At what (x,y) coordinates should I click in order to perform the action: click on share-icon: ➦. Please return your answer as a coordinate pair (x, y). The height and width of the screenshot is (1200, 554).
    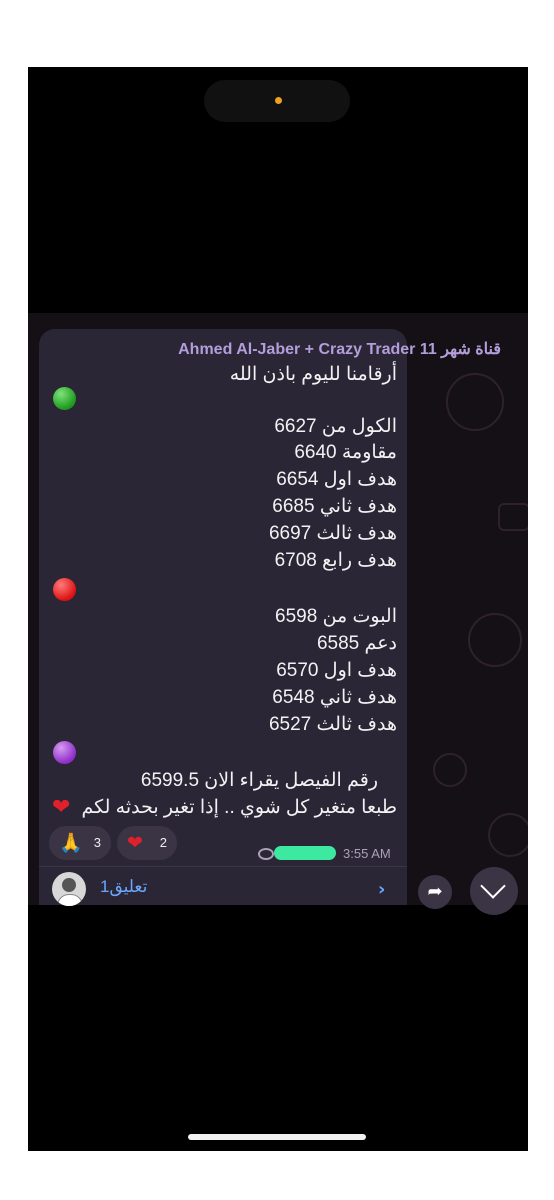
    Looking at the image, I should click on (435, 892).